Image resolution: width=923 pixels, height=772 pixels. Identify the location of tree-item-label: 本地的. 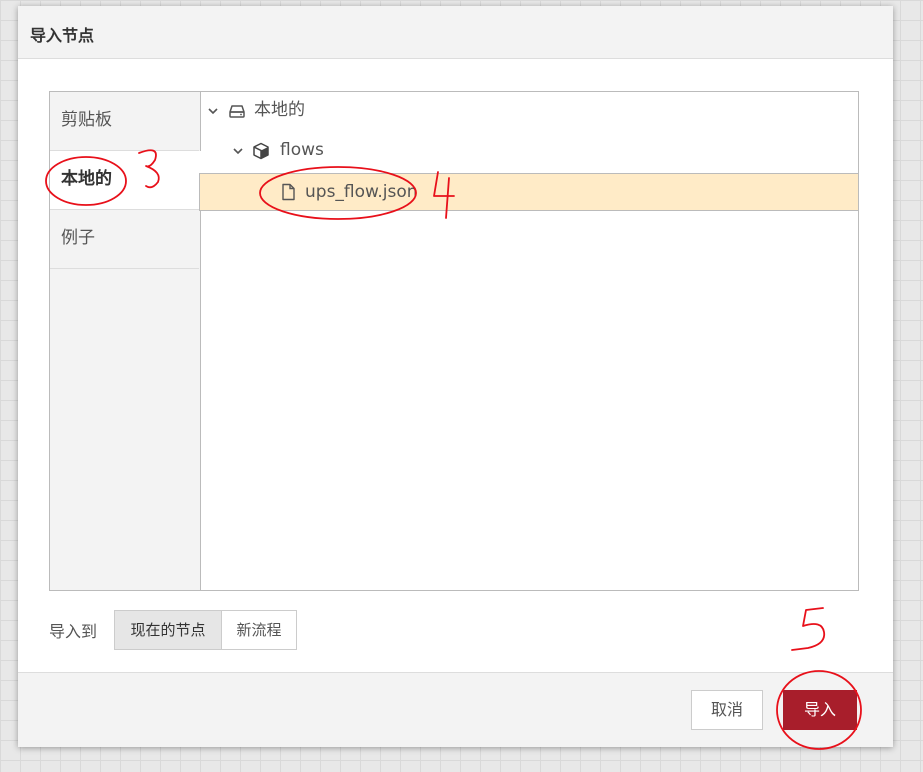
(279, 110).